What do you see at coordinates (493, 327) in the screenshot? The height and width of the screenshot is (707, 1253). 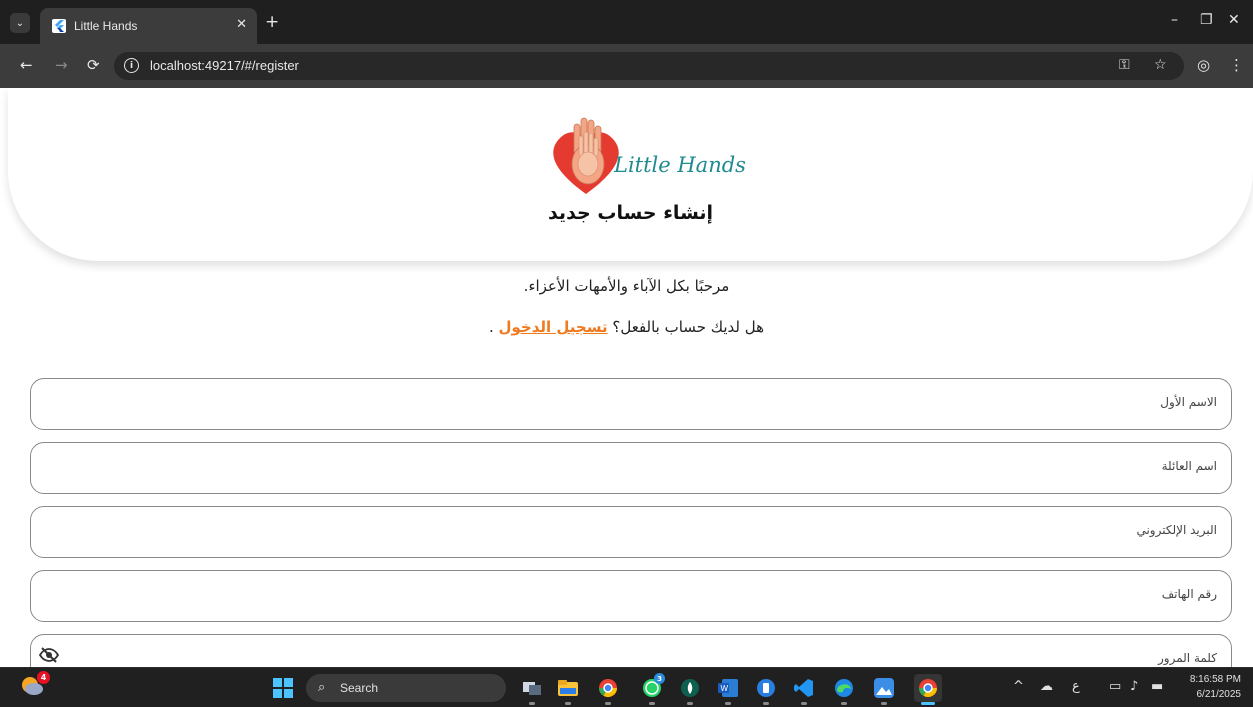 I see `login-suffix: .` at bounding box center [493, 327].